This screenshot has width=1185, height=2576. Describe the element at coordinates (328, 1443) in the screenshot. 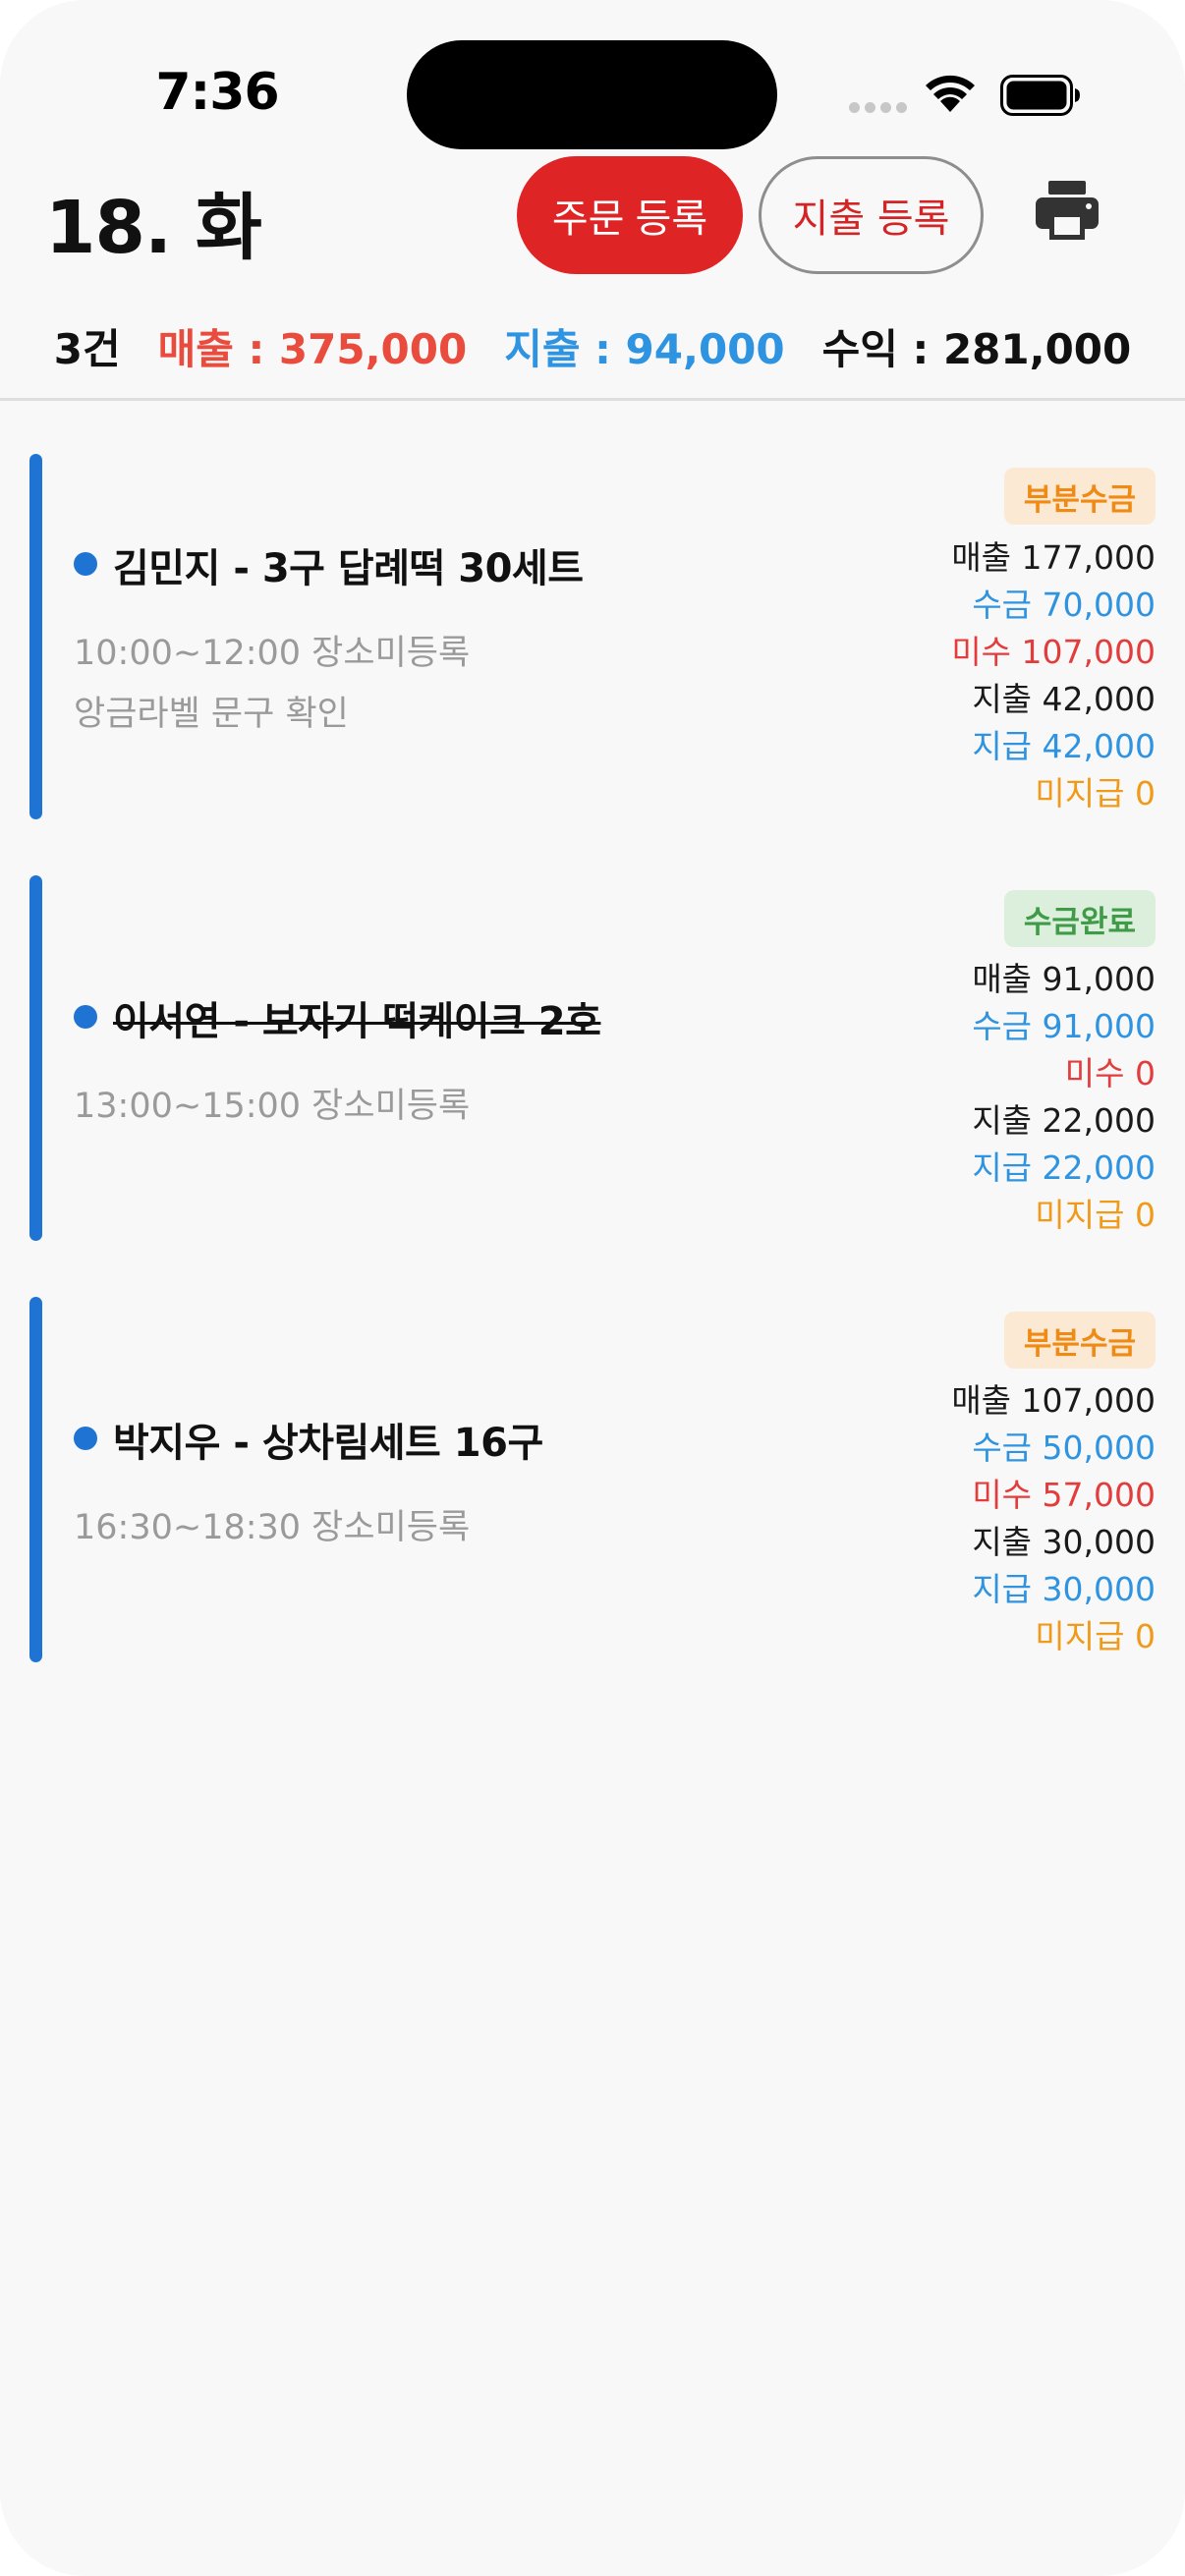

I see `order-title: 박지우 - 상차림세트 16구` at that location.